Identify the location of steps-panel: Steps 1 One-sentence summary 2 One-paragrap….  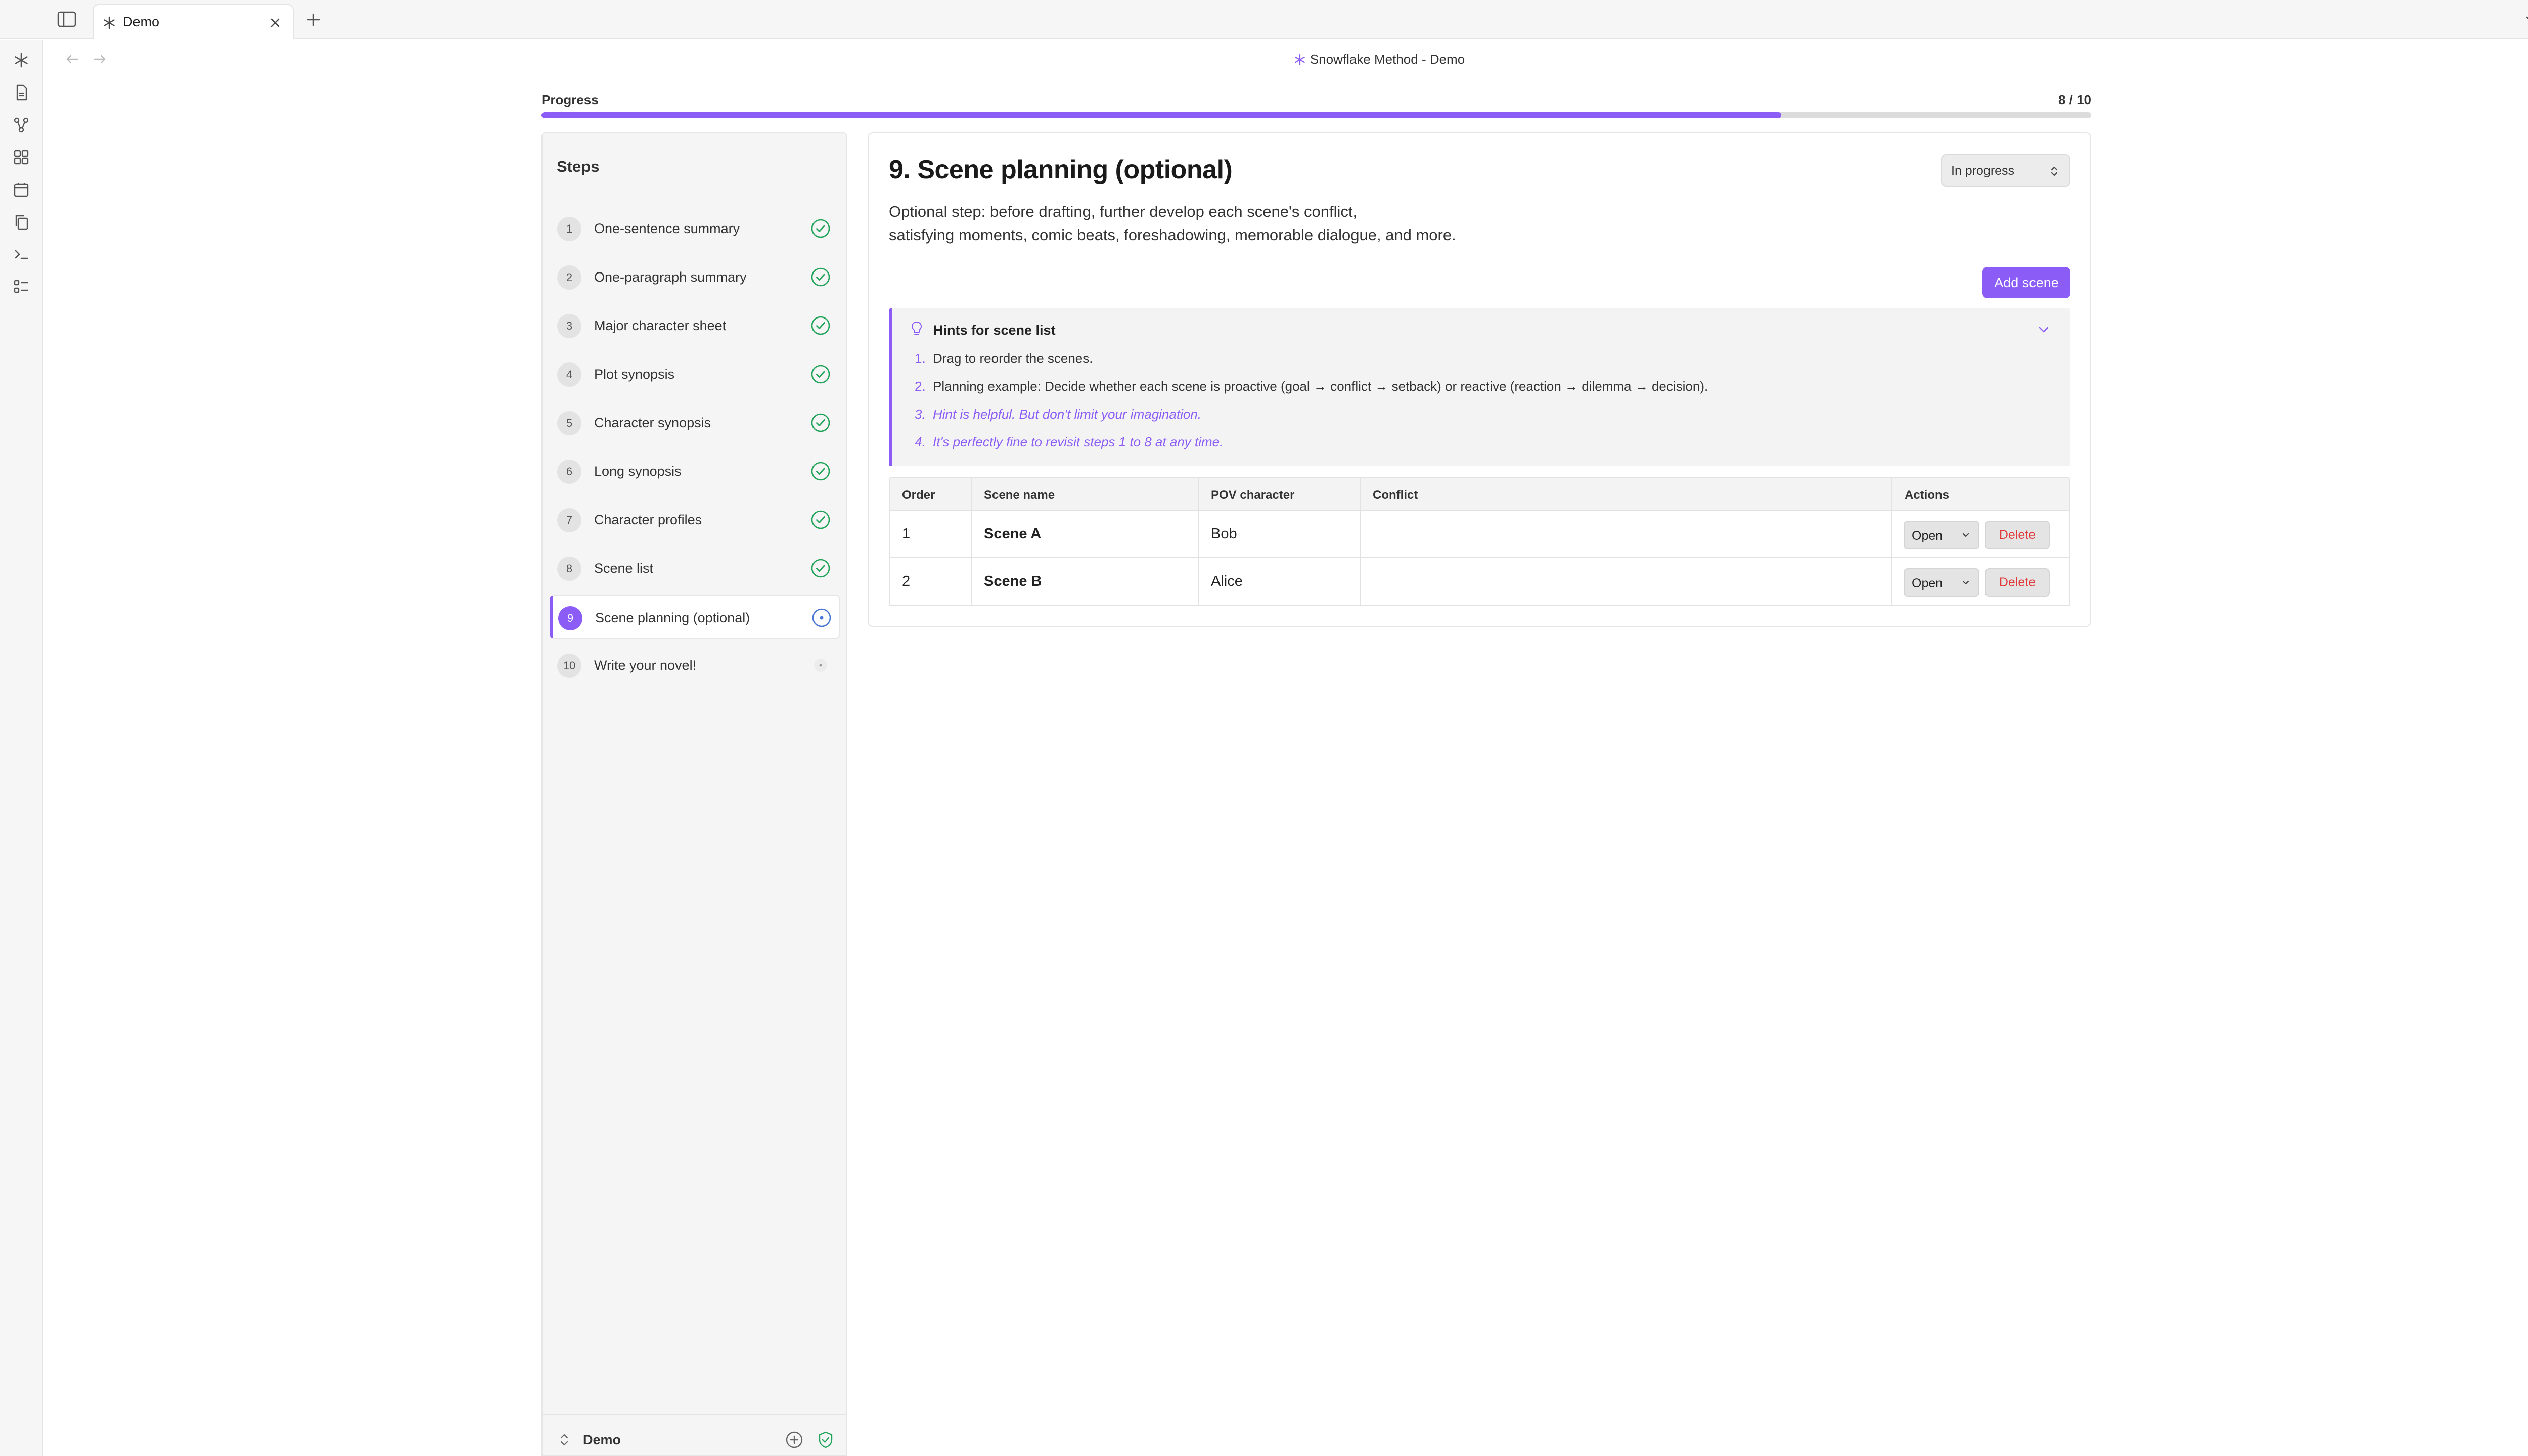
(694, 794).